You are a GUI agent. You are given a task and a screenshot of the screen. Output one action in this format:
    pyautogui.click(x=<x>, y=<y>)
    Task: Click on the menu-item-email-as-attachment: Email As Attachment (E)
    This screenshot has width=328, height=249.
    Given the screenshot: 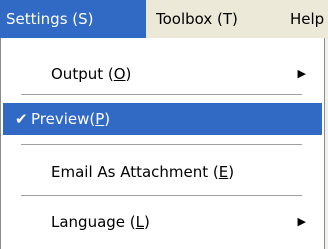 What is the action you would take?
    pyautogui.click(x=162, y=172)
    